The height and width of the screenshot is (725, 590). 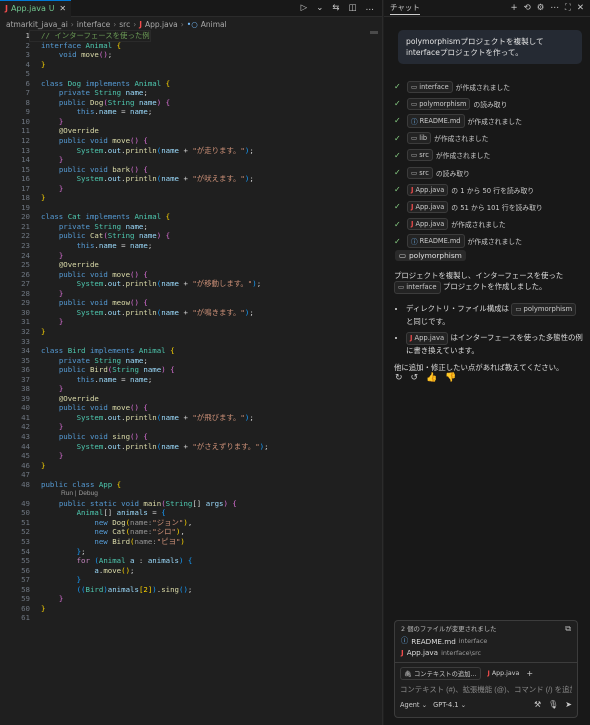 I want to click on breadcrumb-file: App.java, so click(x=161, y=24).